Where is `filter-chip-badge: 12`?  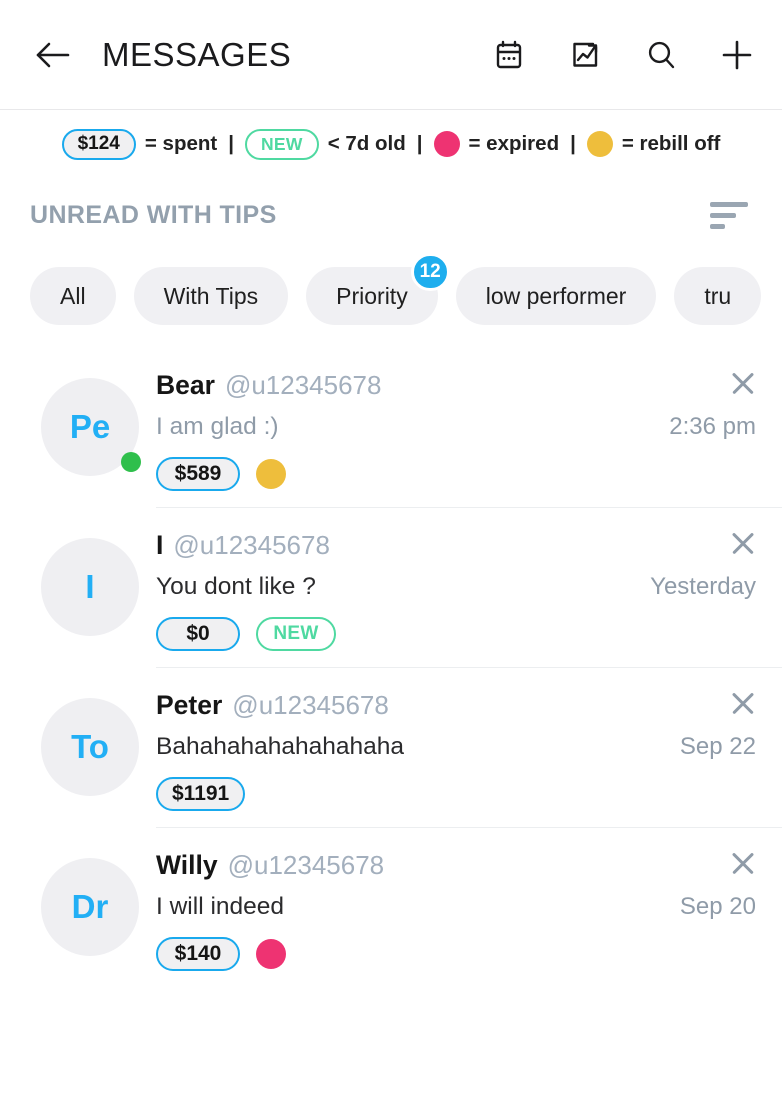 filter-chip-badge: 12 is located at coordinates (430, 272).